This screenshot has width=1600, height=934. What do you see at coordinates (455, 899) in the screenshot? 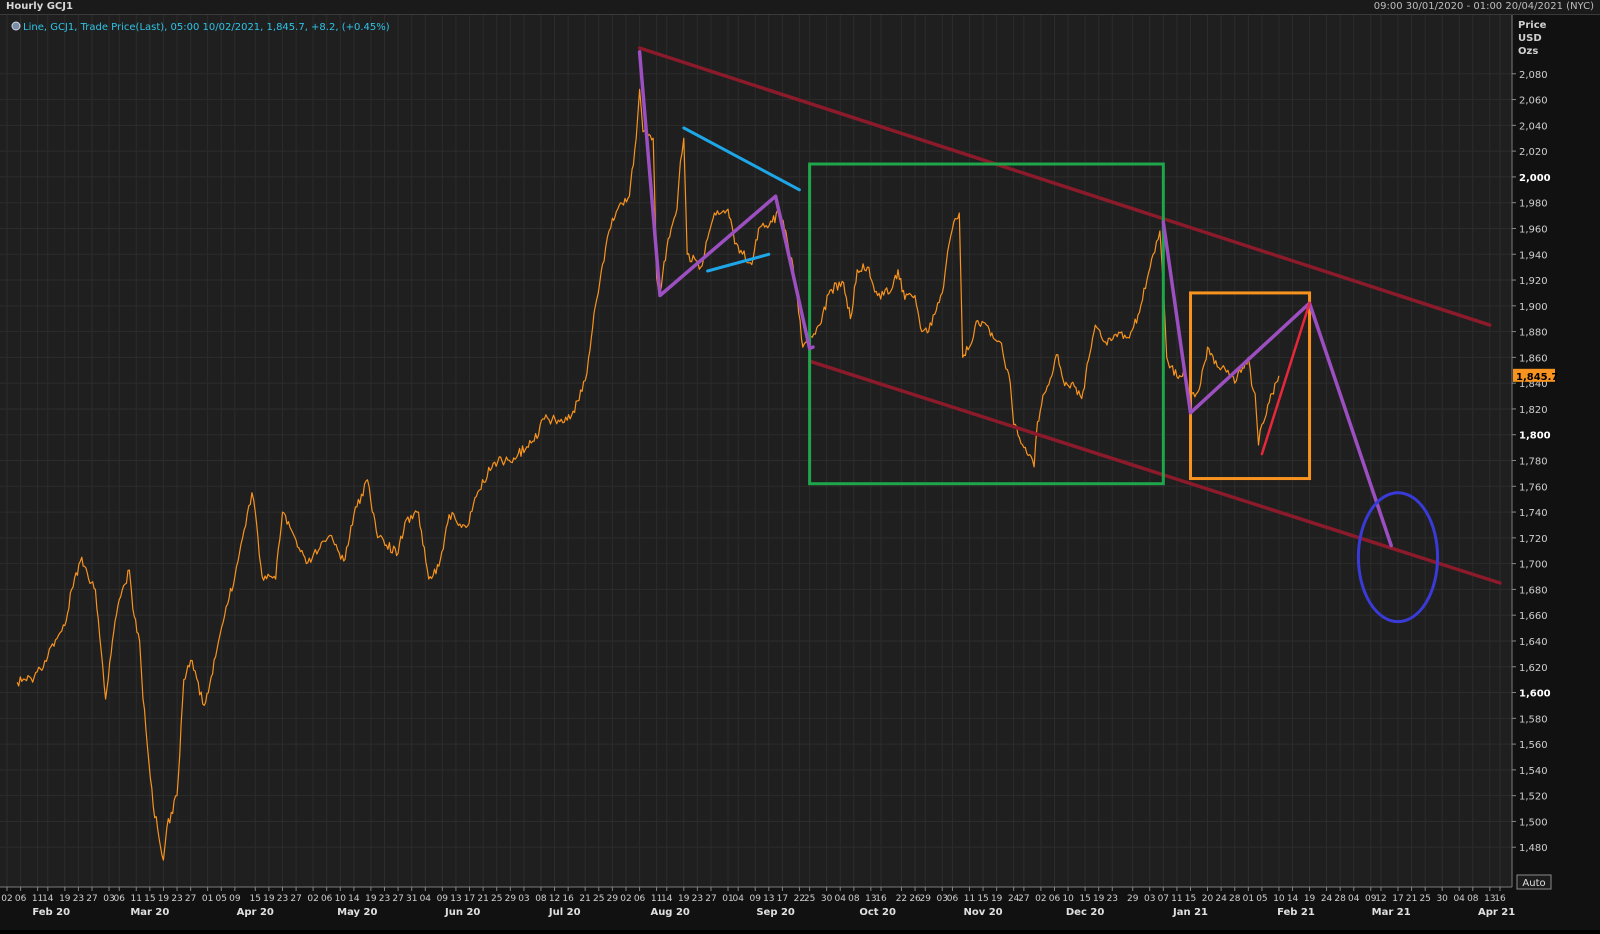
I see `x-tick-label: 13` at bounding box center [455, 899].